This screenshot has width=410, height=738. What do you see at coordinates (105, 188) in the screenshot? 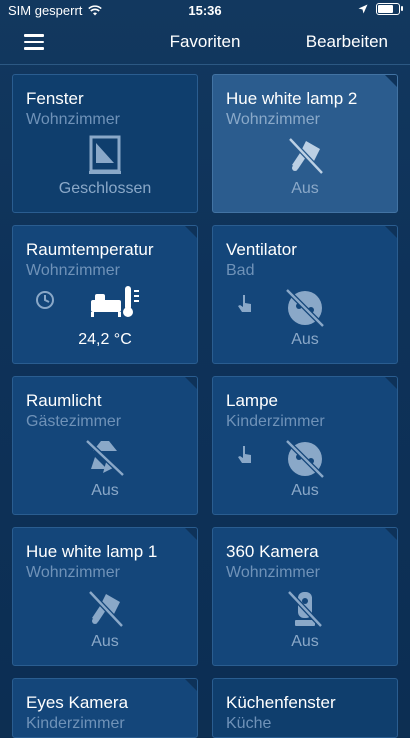
I see `tile-state: Geschlossen` at bounding box center [105, 188].